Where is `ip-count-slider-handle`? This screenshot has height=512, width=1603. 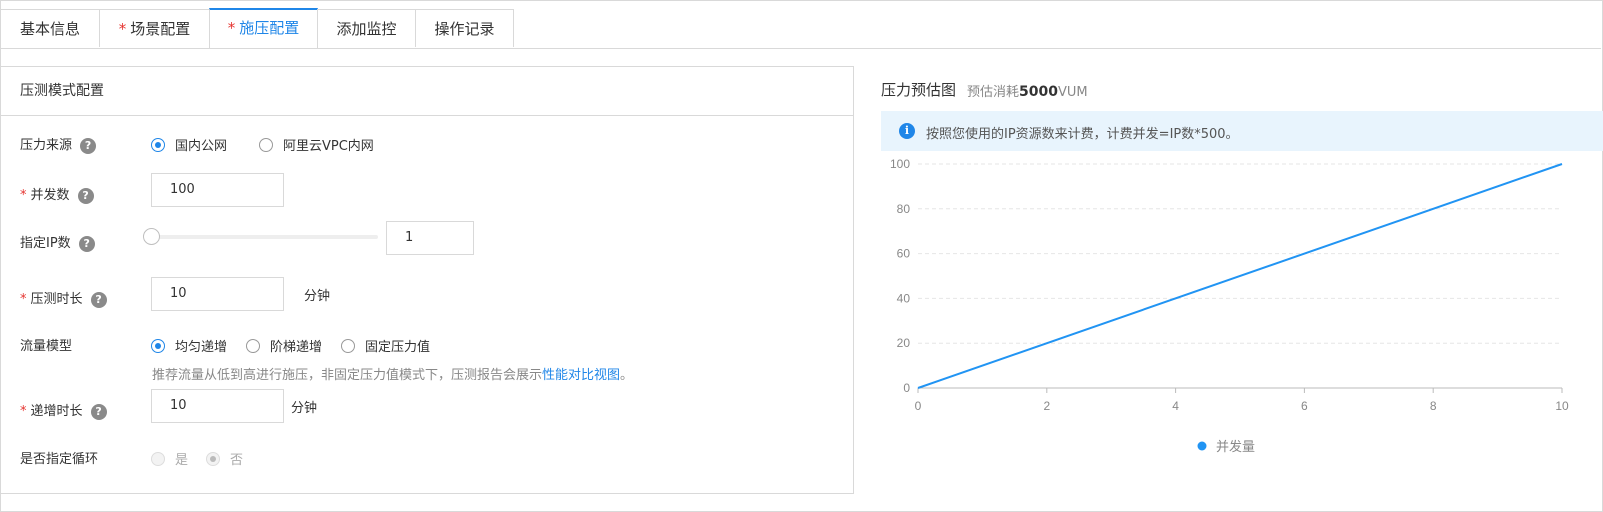 ip-count-slider-handle is located at coordinates (151, 236).